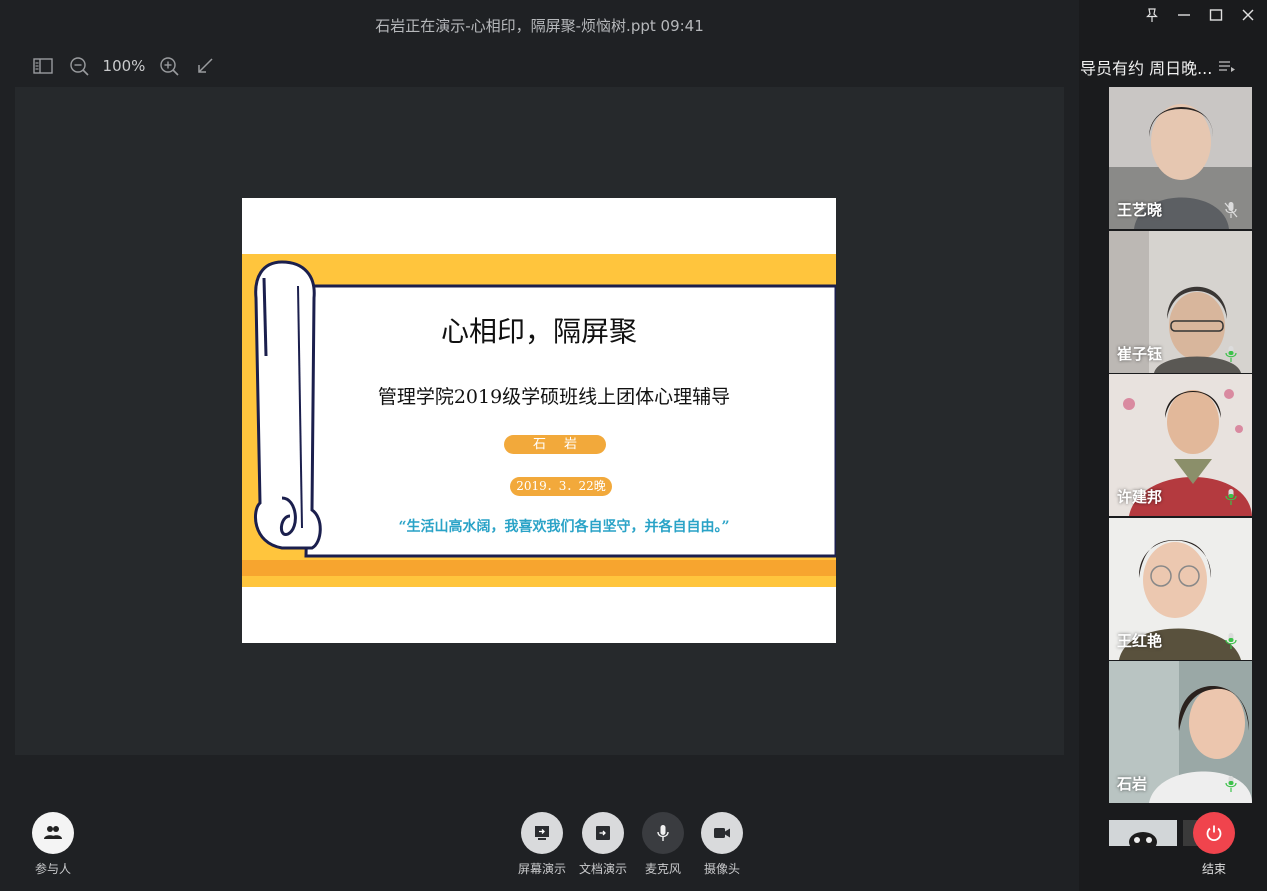 The height and width of the screenshot is (891, 1267). I want to click on slide-date: 2019．3．22晚, so click(561, 486).